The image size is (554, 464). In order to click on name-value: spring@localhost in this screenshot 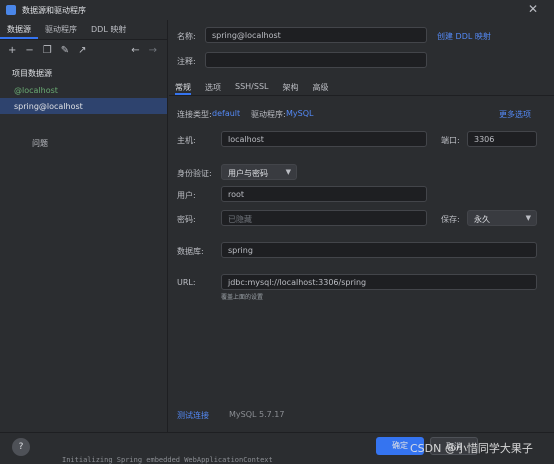, I will do `click(246, 35)`.